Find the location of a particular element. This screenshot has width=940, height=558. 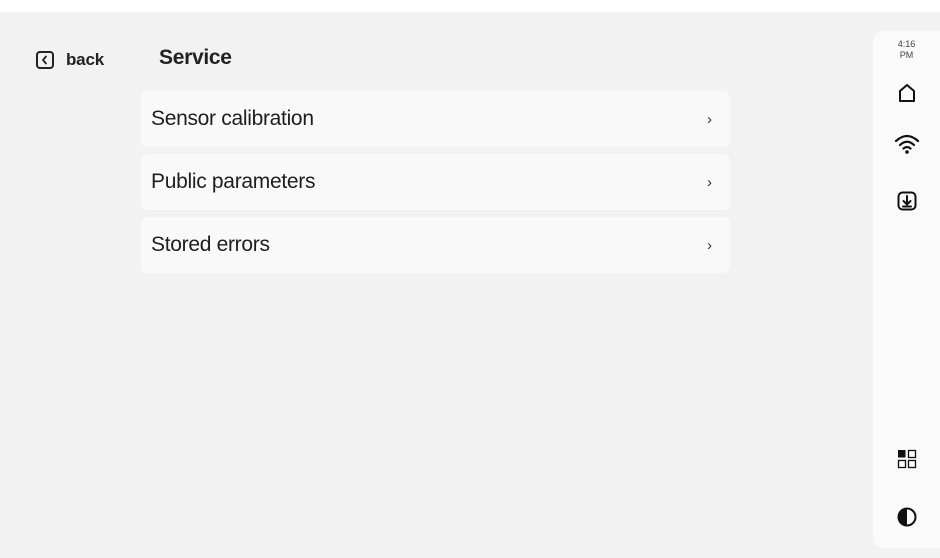

contrast-icon is located at coordinates (907, 519).